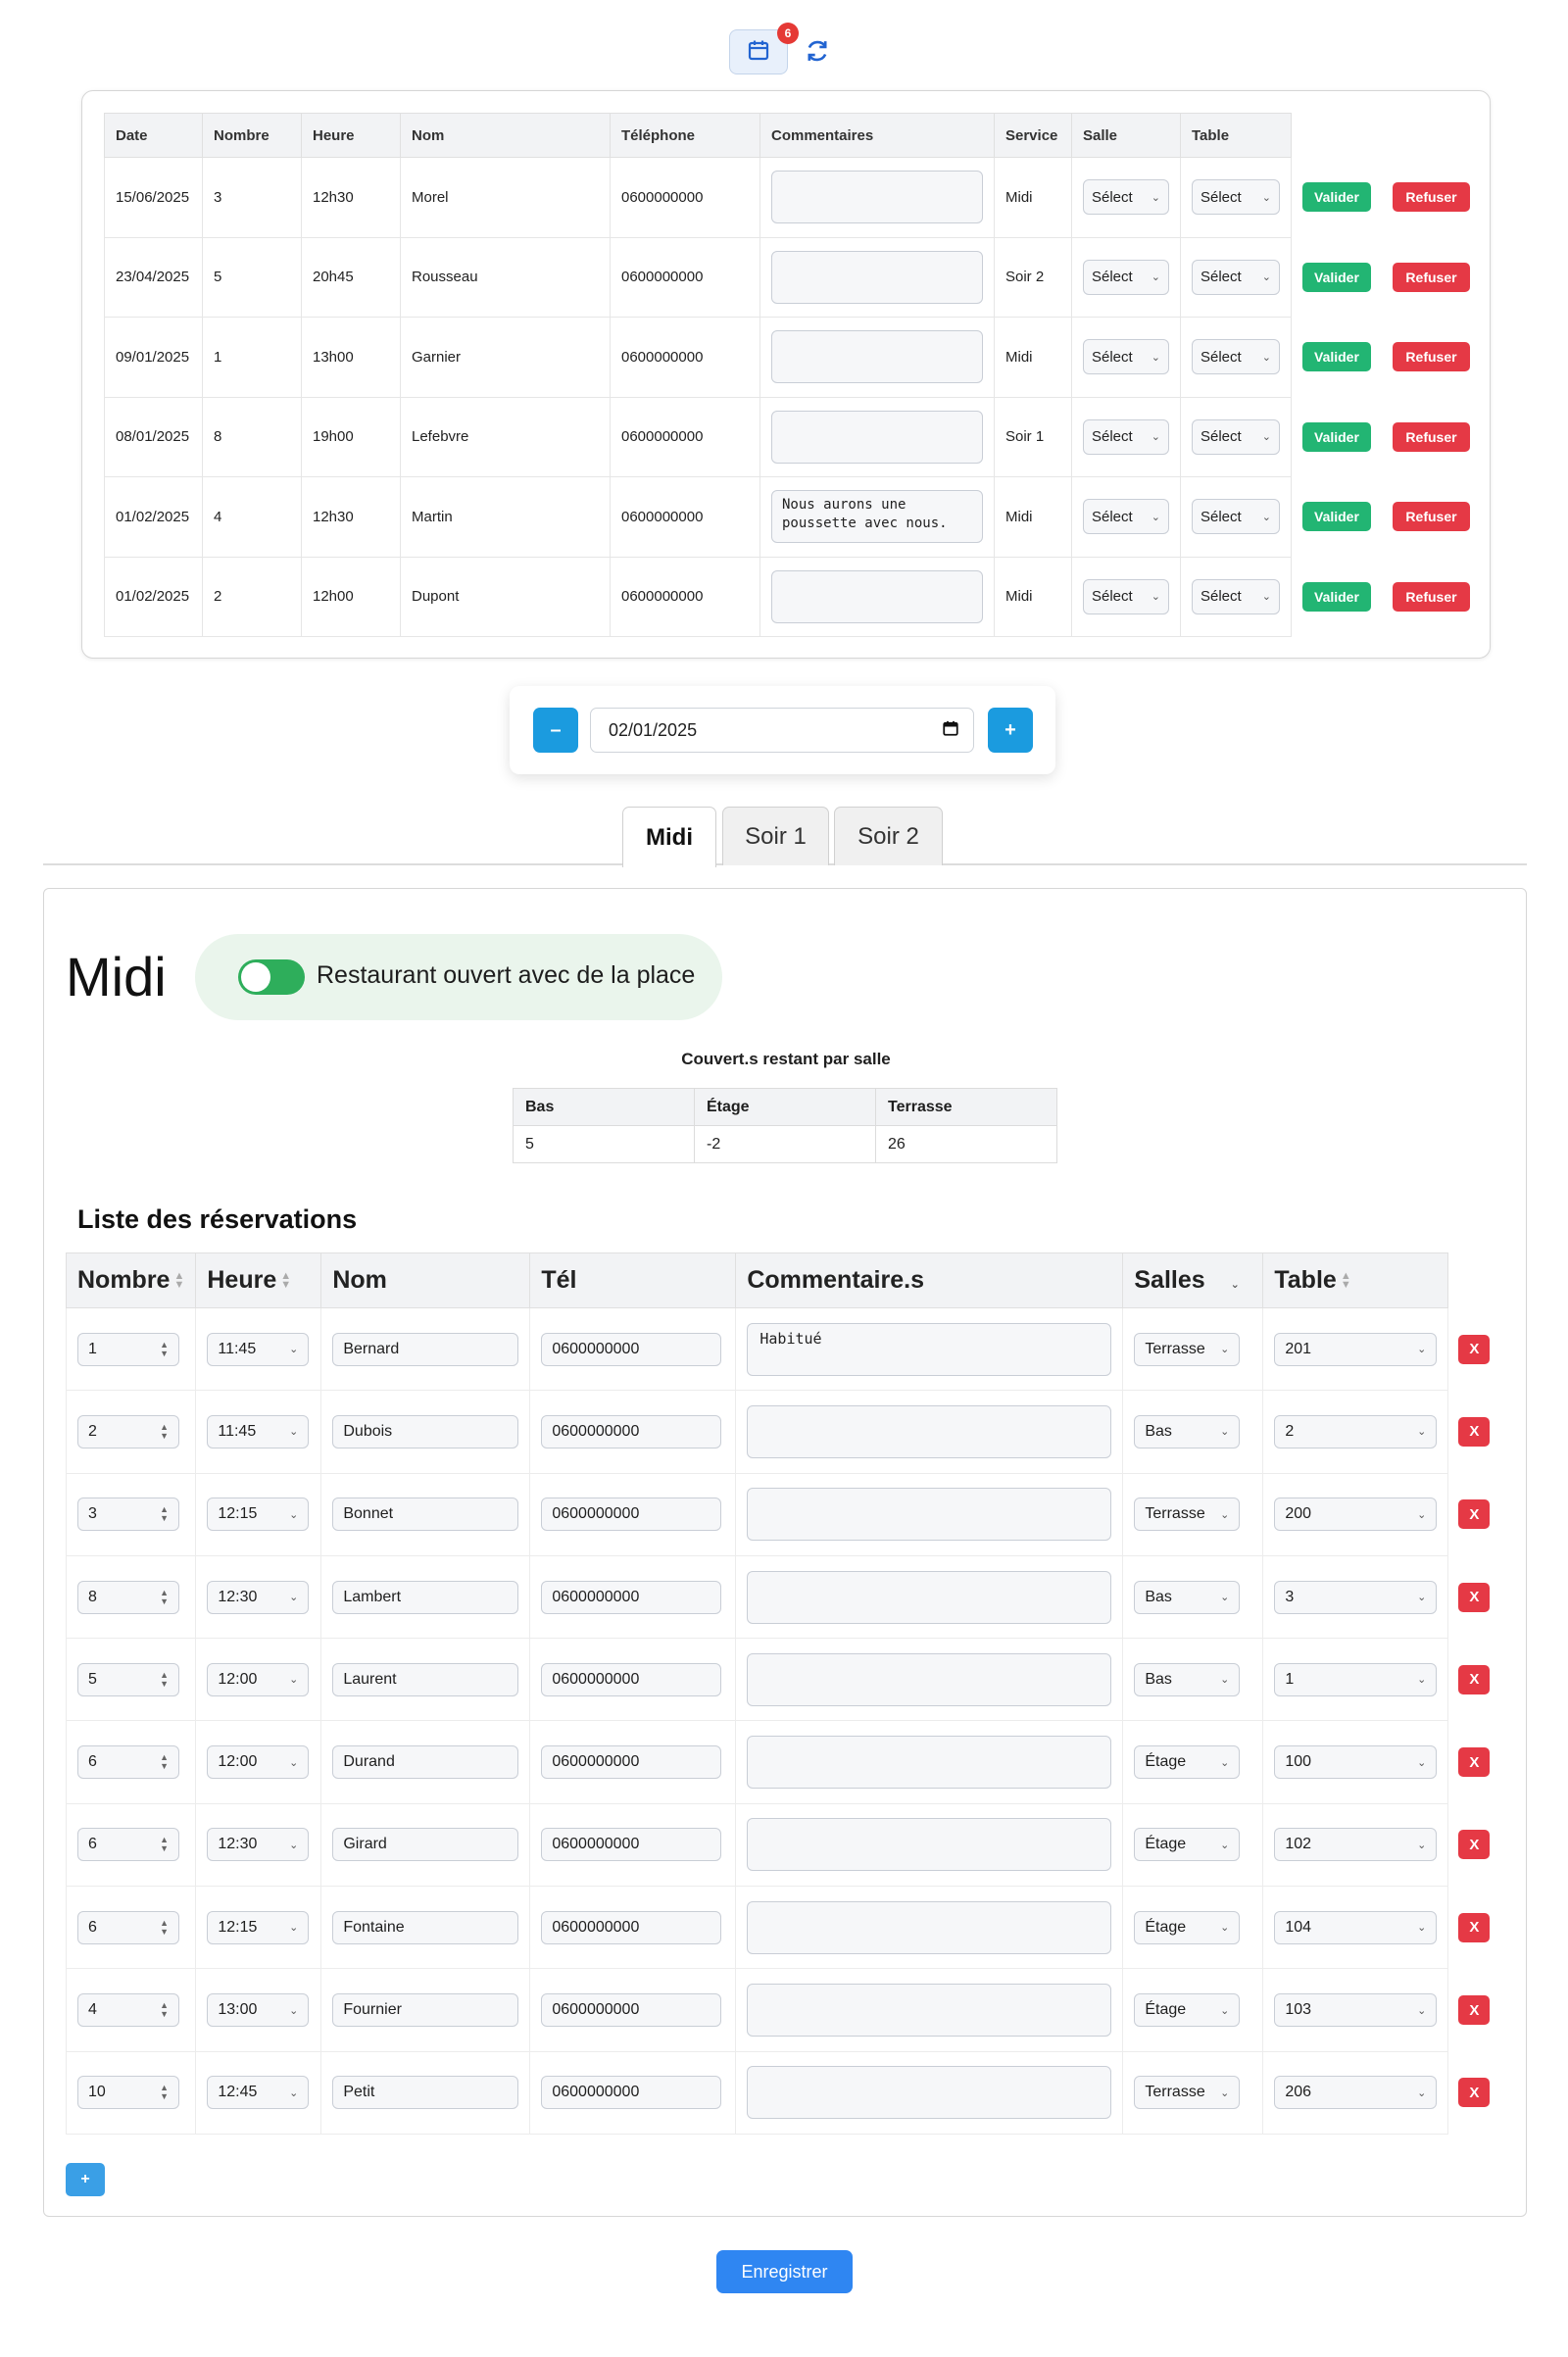 The width and height of the screenshot is (1568, 2357). I want to click on nombre-input: 2 ▲ ▼, so click(128, 1431).